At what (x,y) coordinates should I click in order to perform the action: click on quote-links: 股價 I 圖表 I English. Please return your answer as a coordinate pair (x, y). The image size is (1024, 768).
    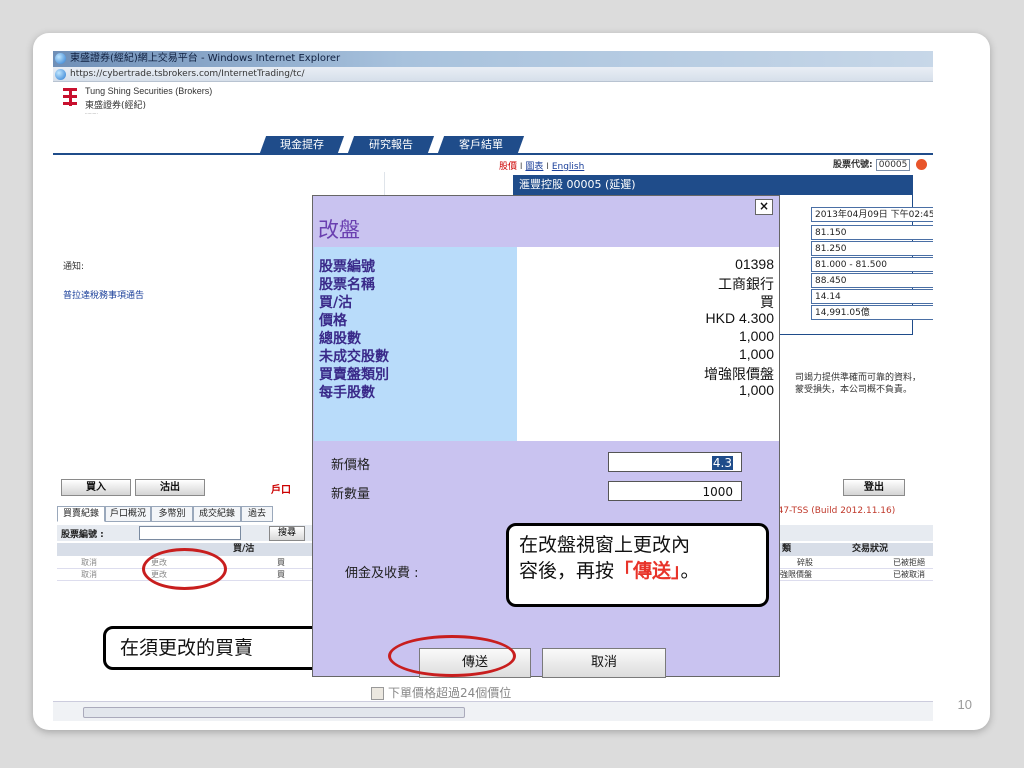
    Looking at the image, I should click on (542, 167).